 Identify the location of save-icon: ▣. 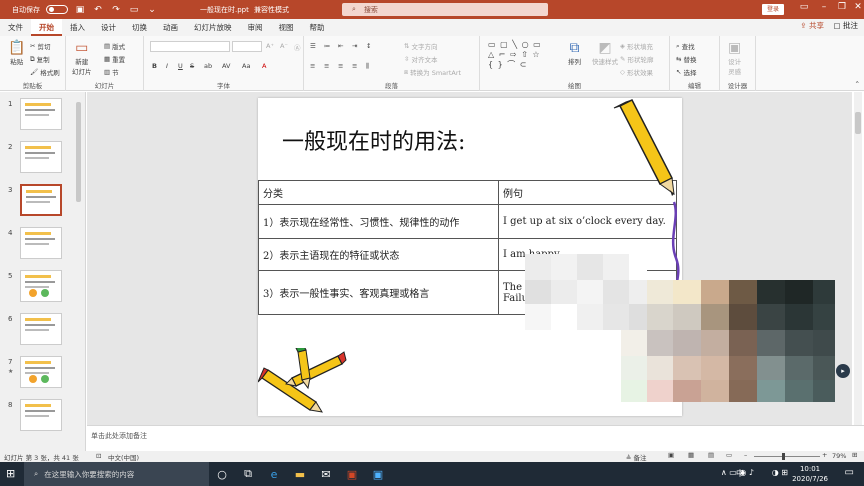
(80, 10).